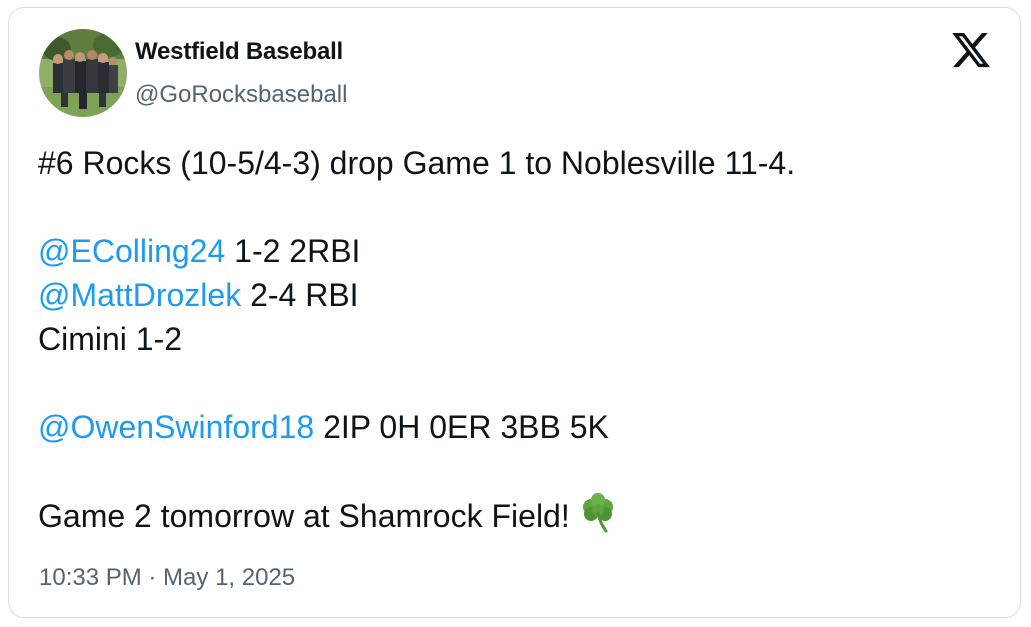 The image size is (1031, 627). What do you see at coordinates (110, 339) in the screenshot?
I see `stat-line-3: Cimini 1-2` at bounding box center [110, 339].